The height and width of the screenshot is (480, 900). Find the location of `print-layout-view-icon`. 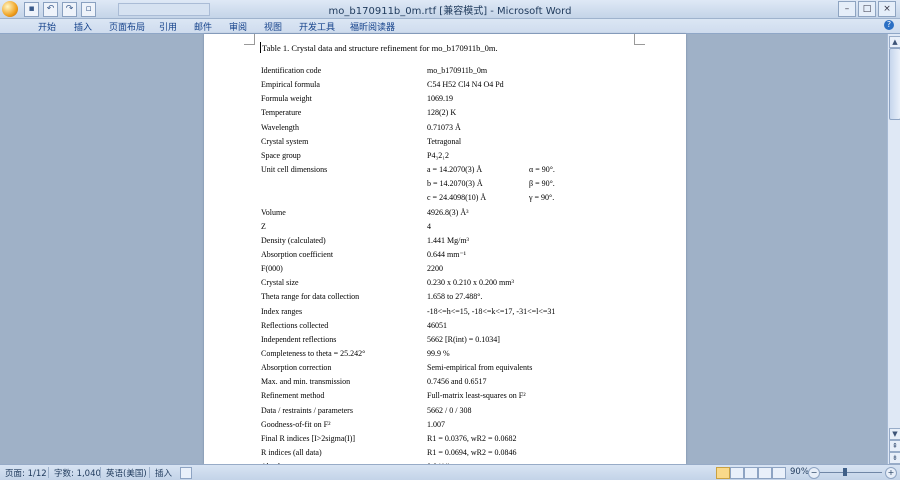

print-layout-view-icon is located at coordinates (723, 473).